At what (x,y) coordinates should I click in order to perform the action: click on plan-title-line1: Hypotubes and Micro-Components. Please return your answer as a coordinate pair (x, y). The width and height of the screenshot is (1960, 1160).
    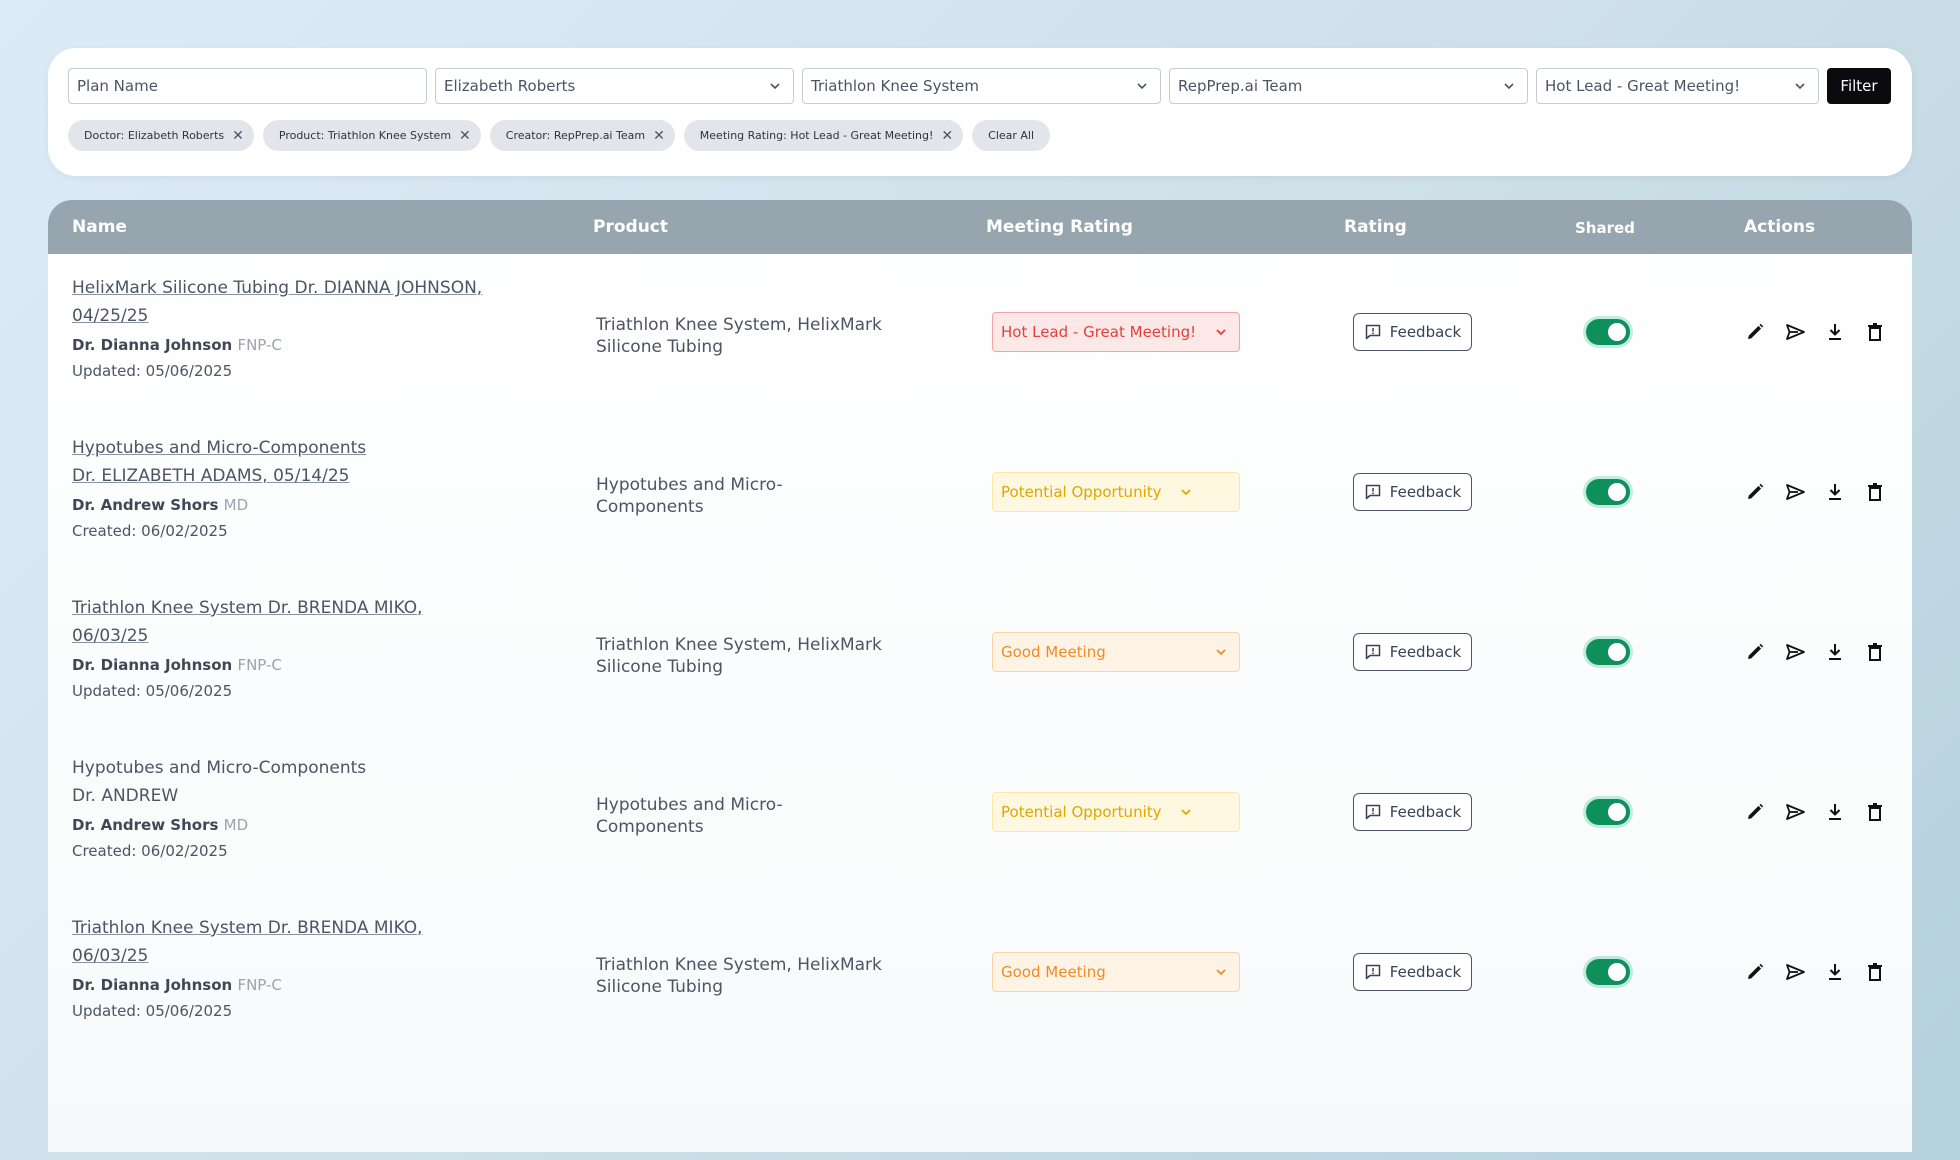
    Looking at the image, I should click on (219, 768).